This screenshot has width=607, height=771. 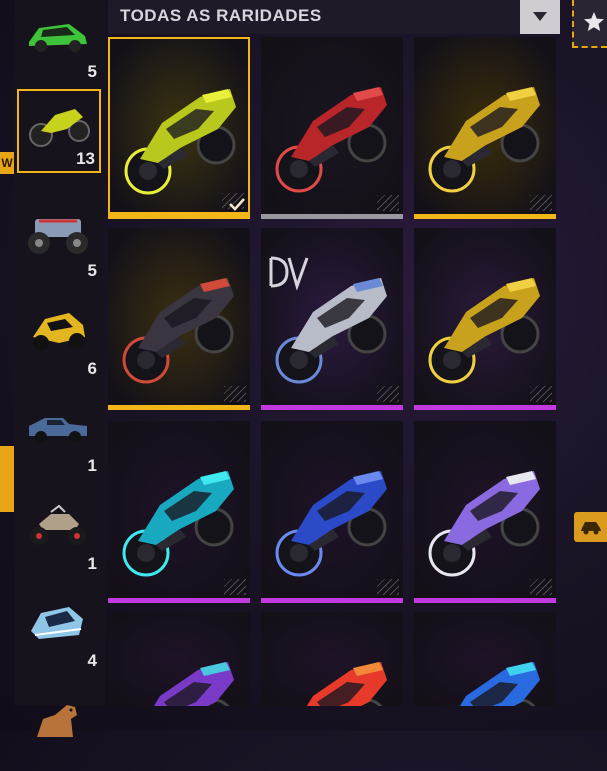 I want to click on skin-tile-blue-cyan-motorcycle, so click(x=485, y=659).